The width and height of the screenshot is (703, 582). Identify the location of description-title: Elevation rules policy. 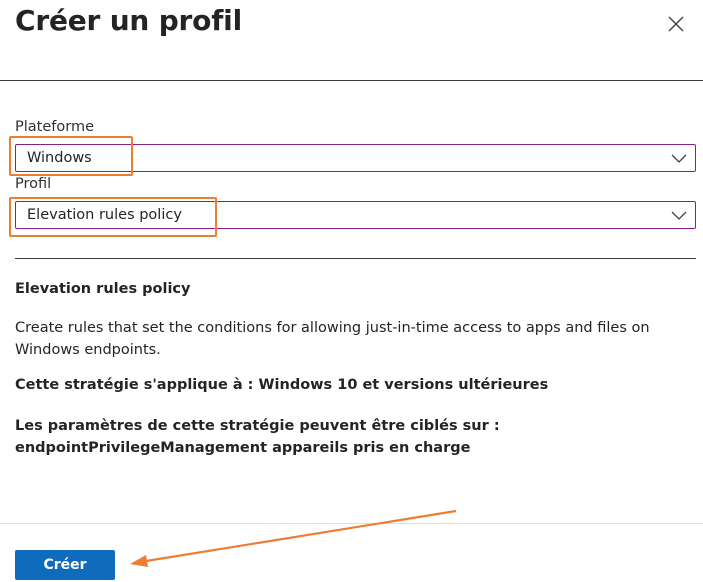
(103, 289).